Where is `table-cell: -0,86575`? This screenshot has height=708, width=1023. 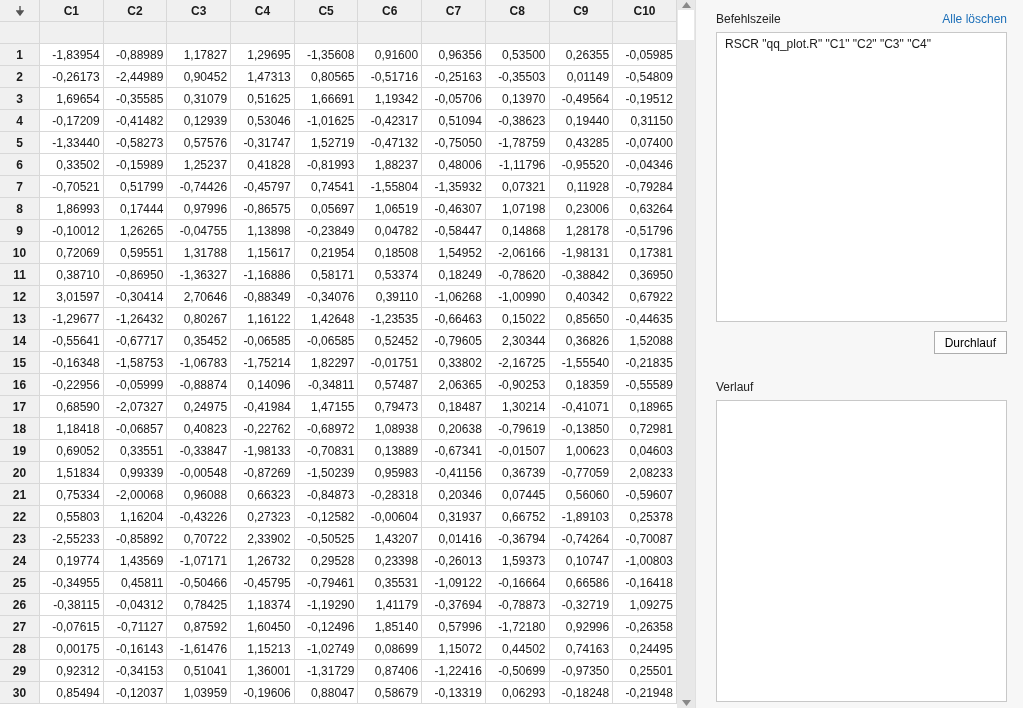 table-cell: -0,86575 is located at coordinates (263, 209).